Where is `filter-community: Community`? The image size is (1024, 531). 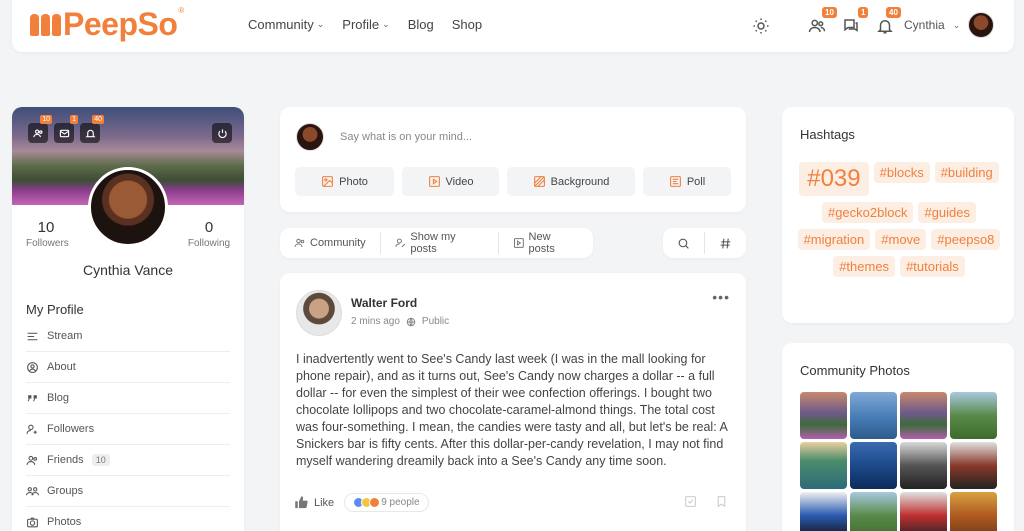 filter-community: Community is located at coordinates (330, 243).